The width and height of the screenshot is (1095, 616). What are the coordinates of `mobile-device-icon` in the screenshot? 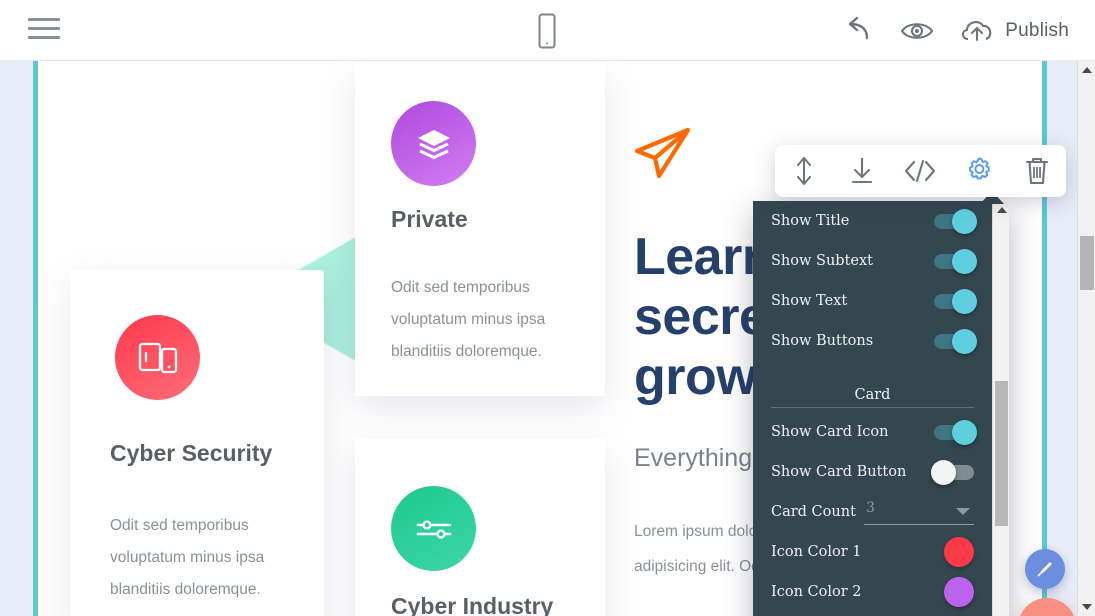 It's located at (547, 31).